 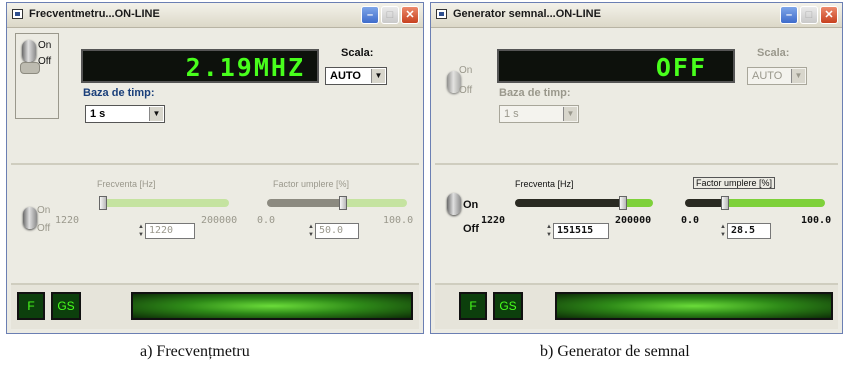 I want to click on caption-signal-generator: b) Generator de semnal, so click(x=615, y=351).